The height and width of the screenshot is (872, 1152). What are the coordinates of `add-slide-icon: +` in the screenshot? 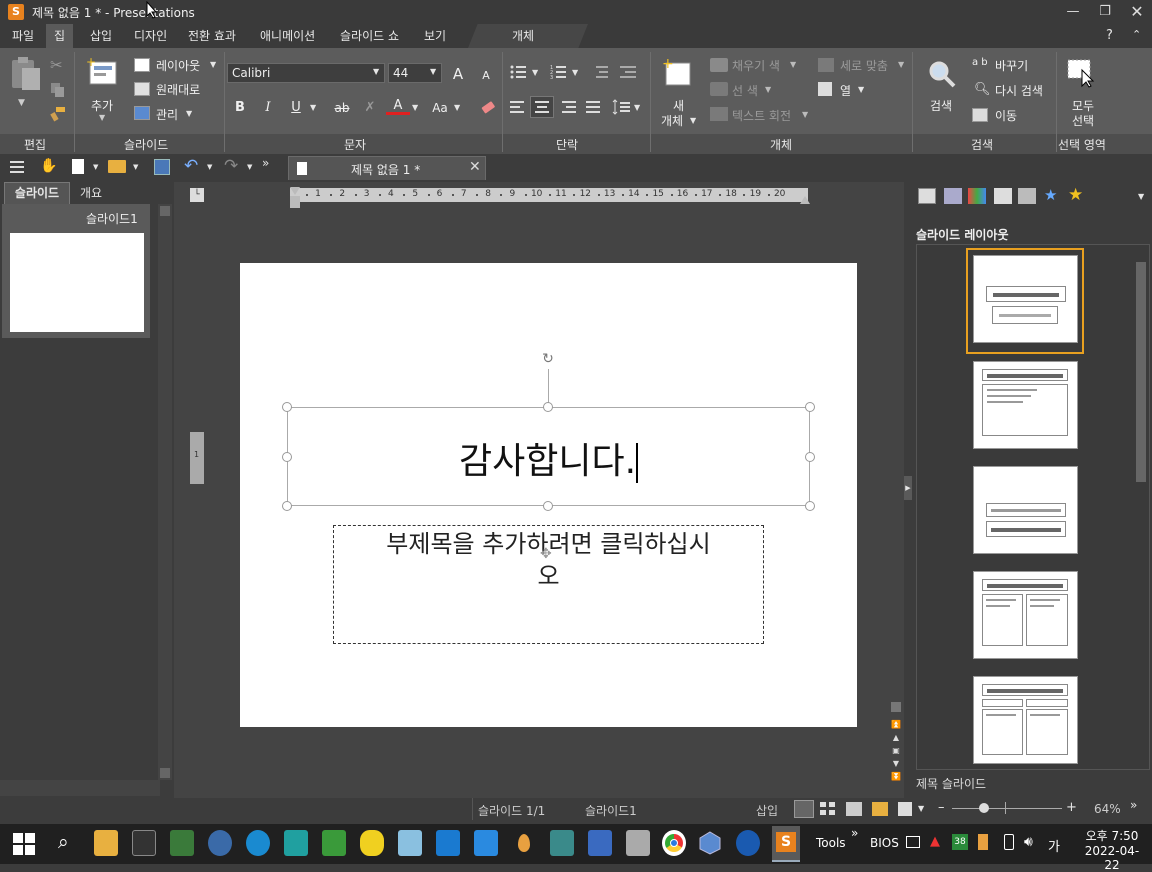 It's located at (103, 72).